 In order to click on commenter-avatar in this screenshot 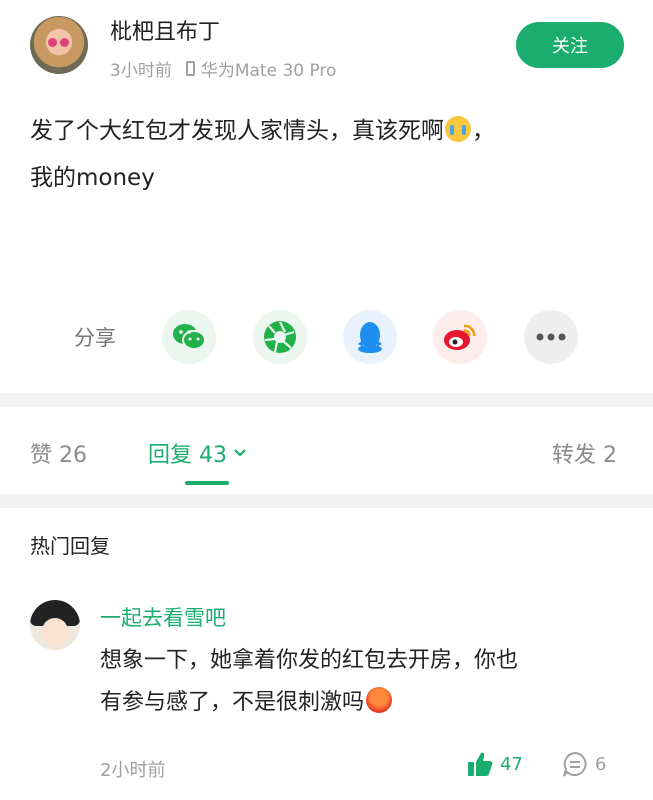, I will do `click(55, 625)`.